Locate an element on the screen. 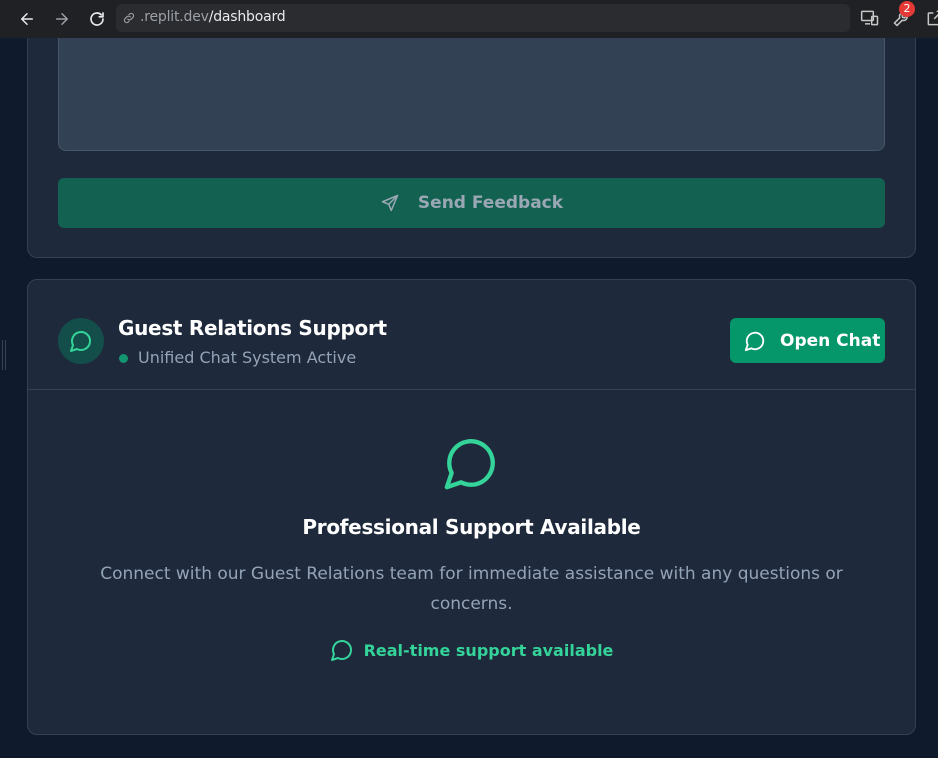 This screenshot has width=938, height=758. feedback-textarea is located at coordinates (471, 94).